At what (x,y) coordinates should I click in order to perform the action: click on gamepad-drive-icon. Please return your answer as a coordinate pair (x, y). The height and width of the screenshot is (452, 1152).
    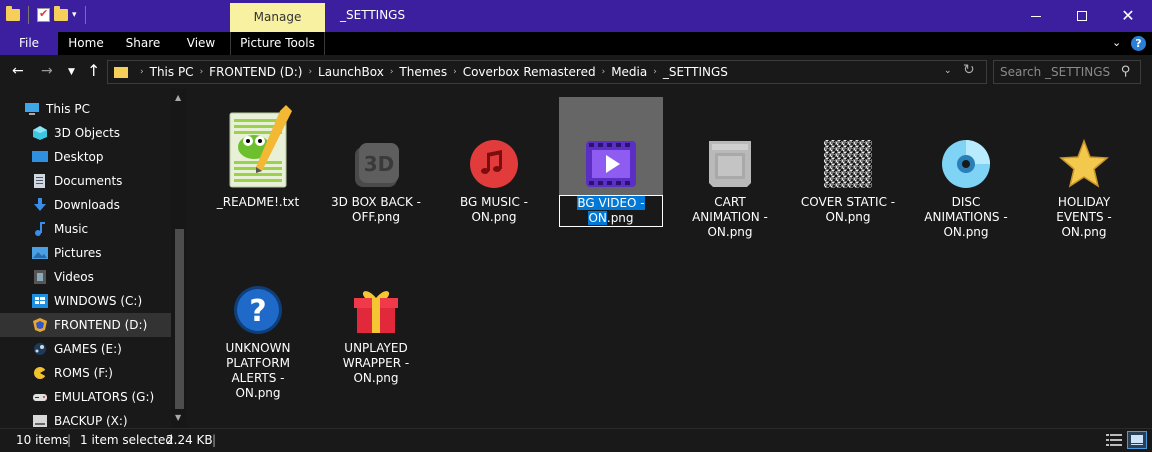
    Looking at the image, I should click on (40, 397).